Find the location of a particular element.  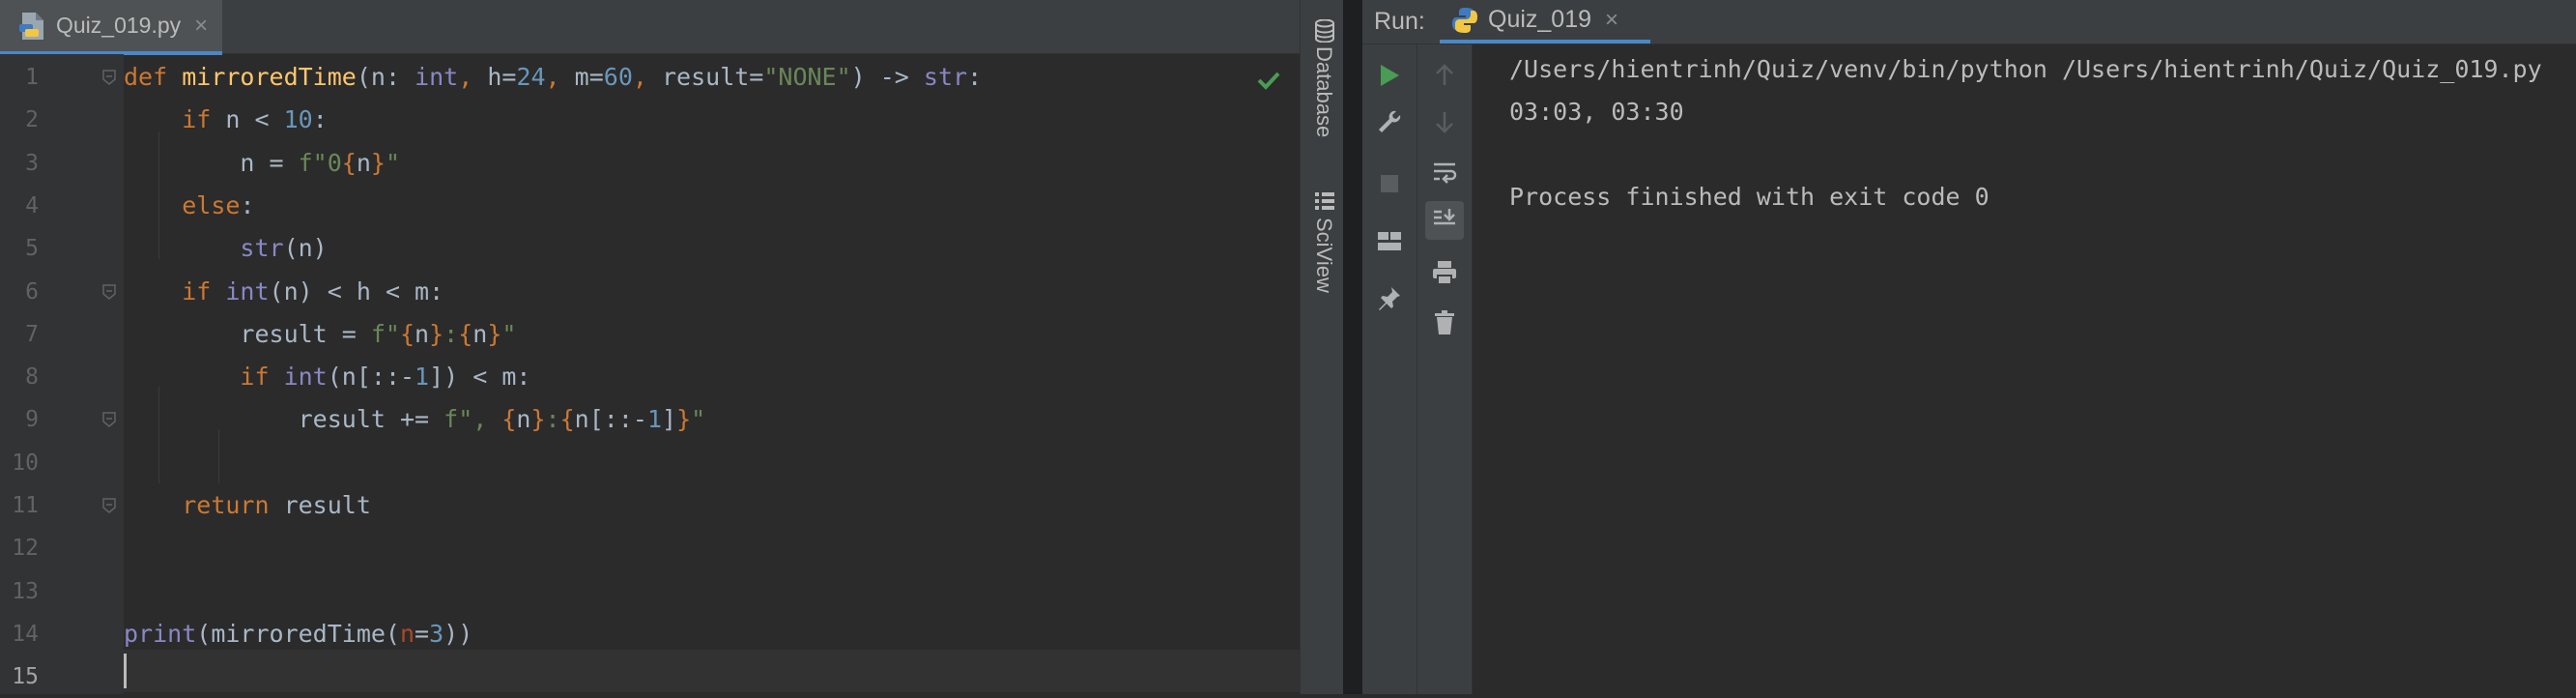

code-line: if int(n[::-1]) < m: is located at coordinates (327, 377).